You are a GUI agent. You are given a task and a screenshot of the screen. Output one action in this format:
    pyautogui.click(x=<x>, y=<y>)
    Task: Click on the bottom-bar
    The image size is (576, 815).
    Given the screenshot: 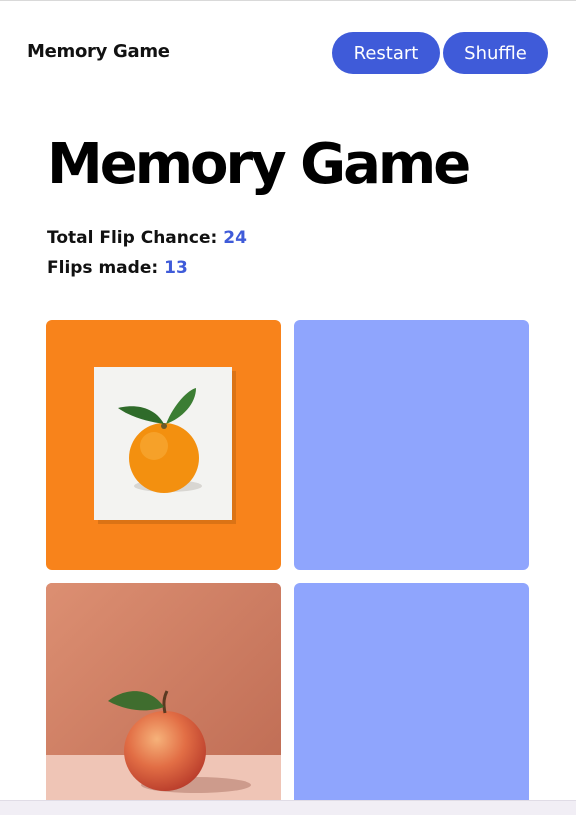 What is the action you would take?
    pyautogui.click(x=288, y=807)
    